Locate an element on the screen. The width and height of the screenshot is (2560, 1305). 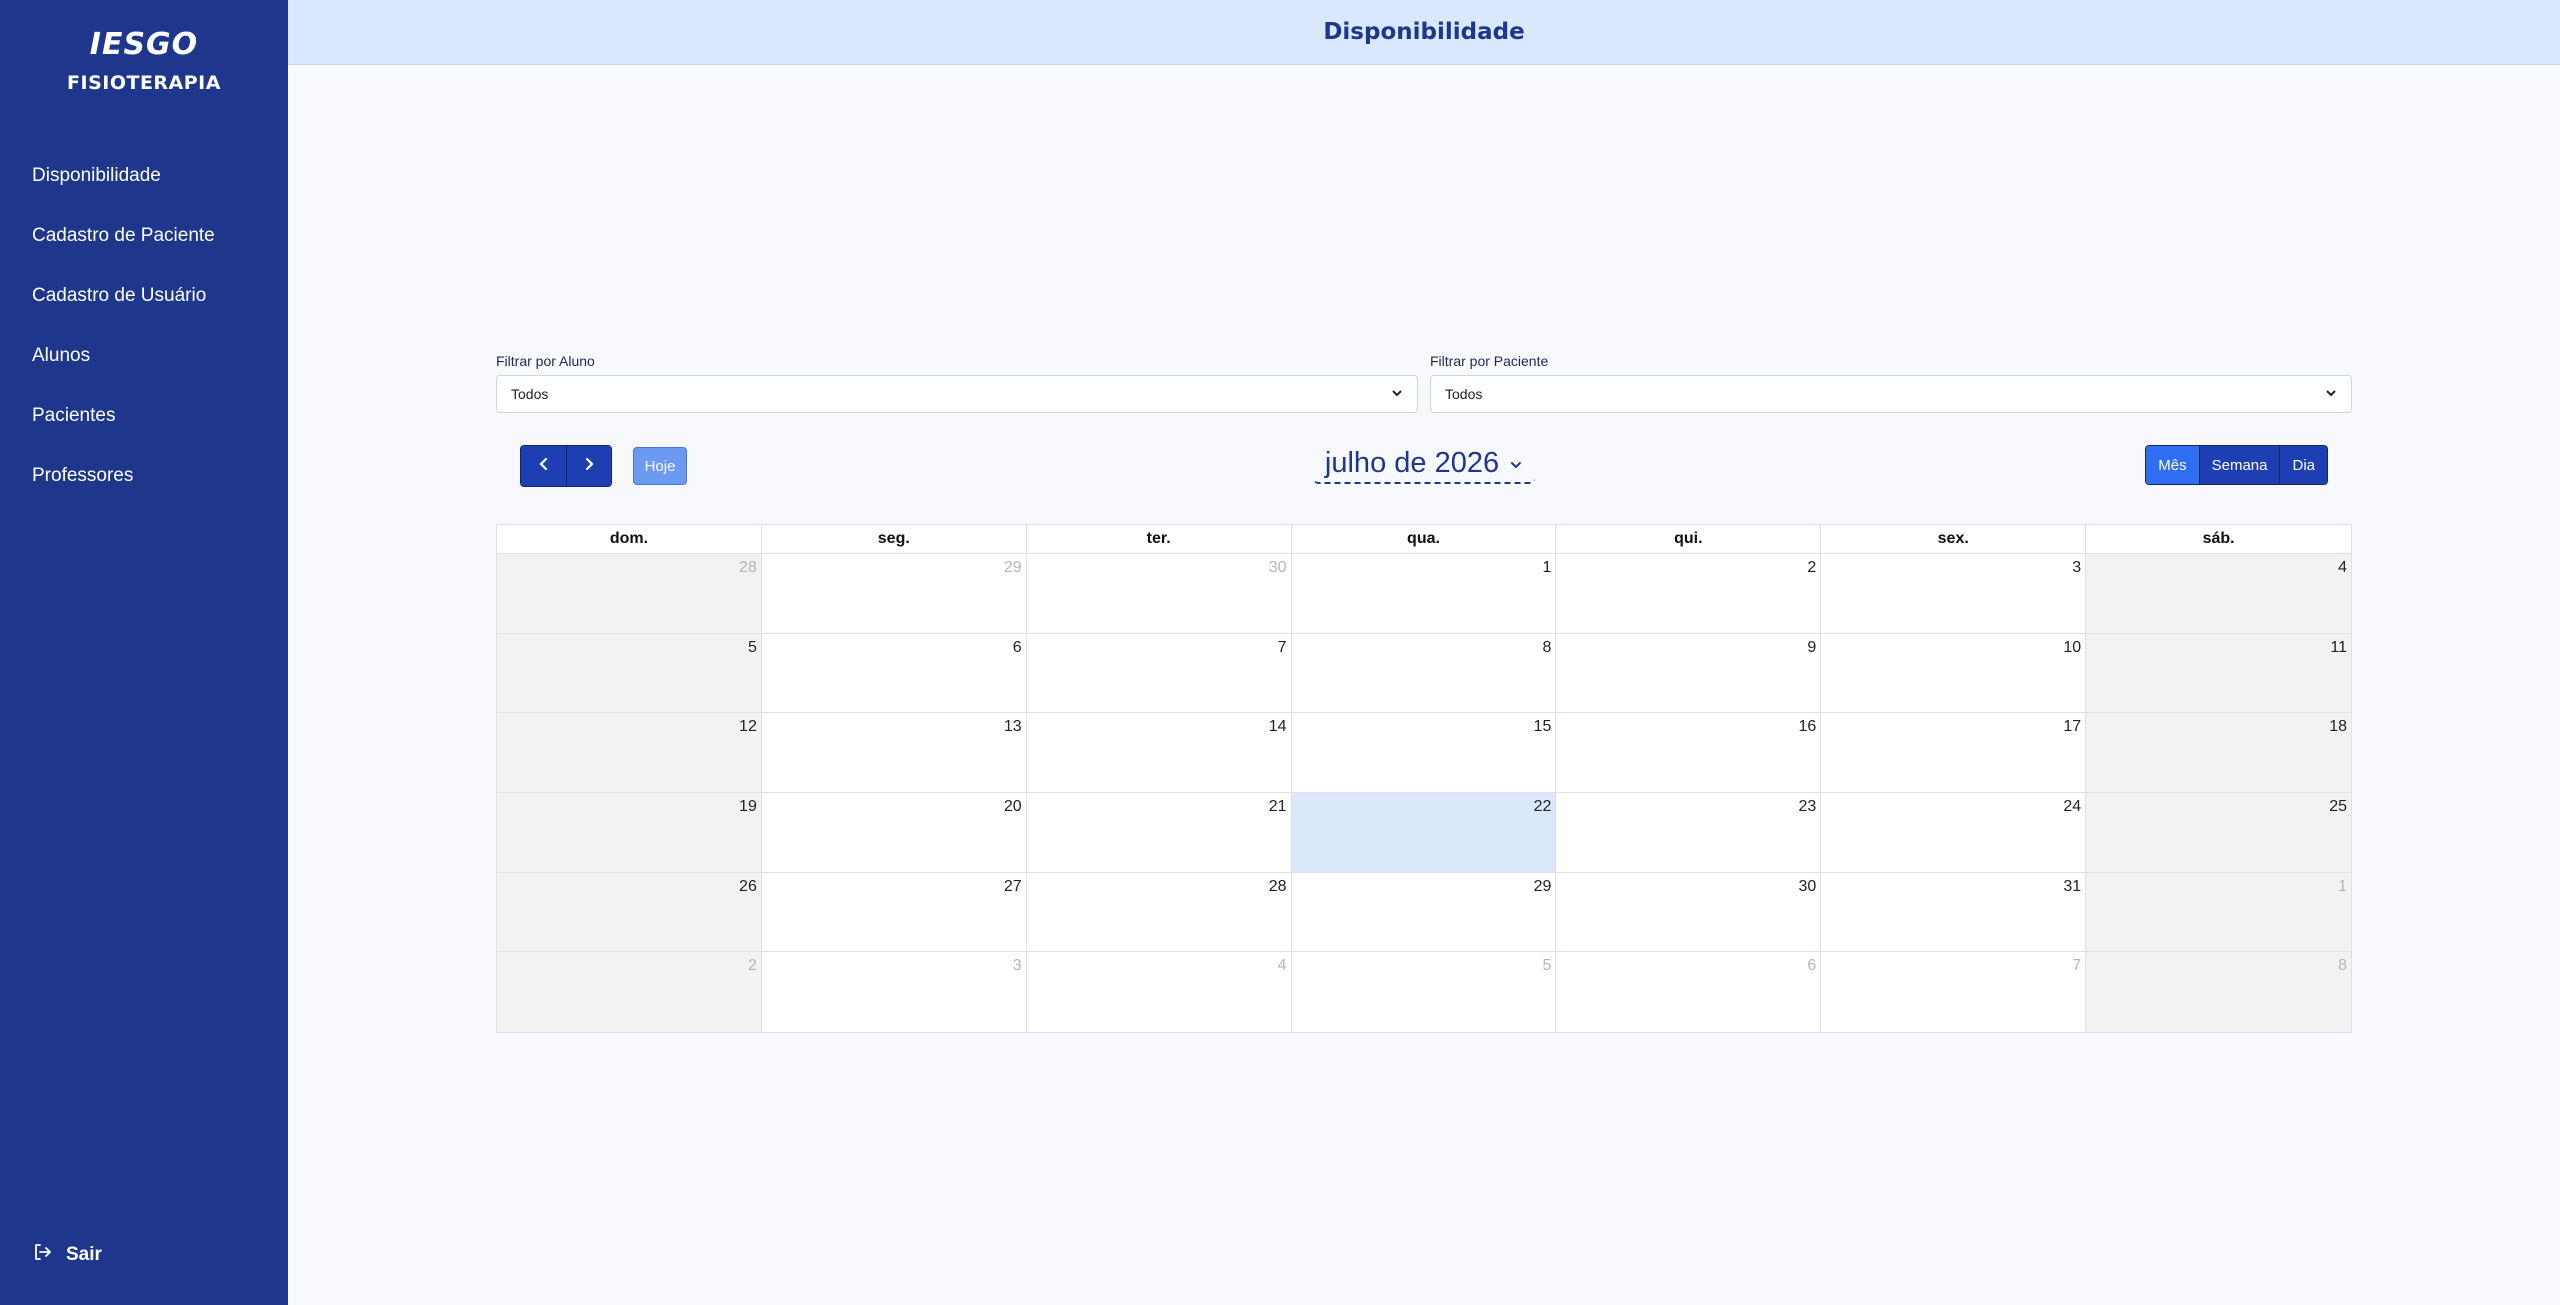
filter-aluno-select: Todos is located at coordinates (957, 394).